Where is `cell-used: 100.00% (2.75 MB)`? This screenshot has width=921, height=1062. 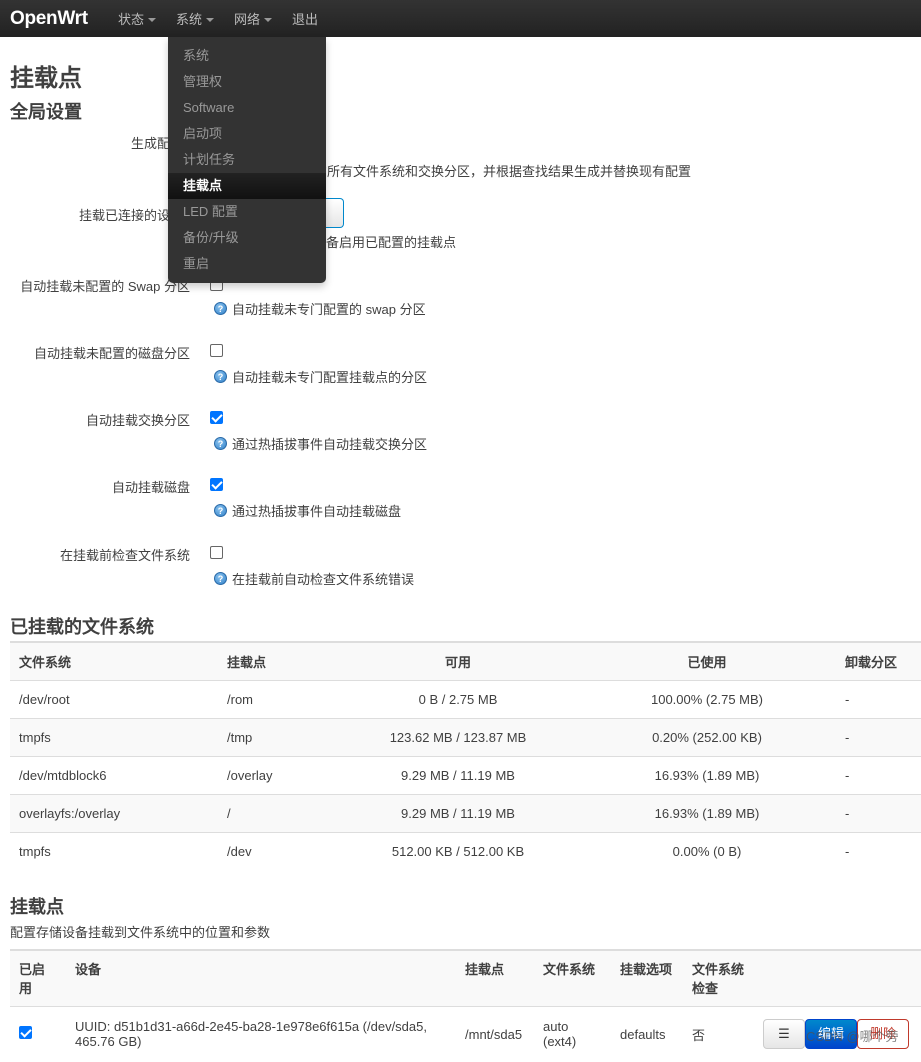 cell-used: 100.00% (2.75 MB) is located at coordinates (707, 698).